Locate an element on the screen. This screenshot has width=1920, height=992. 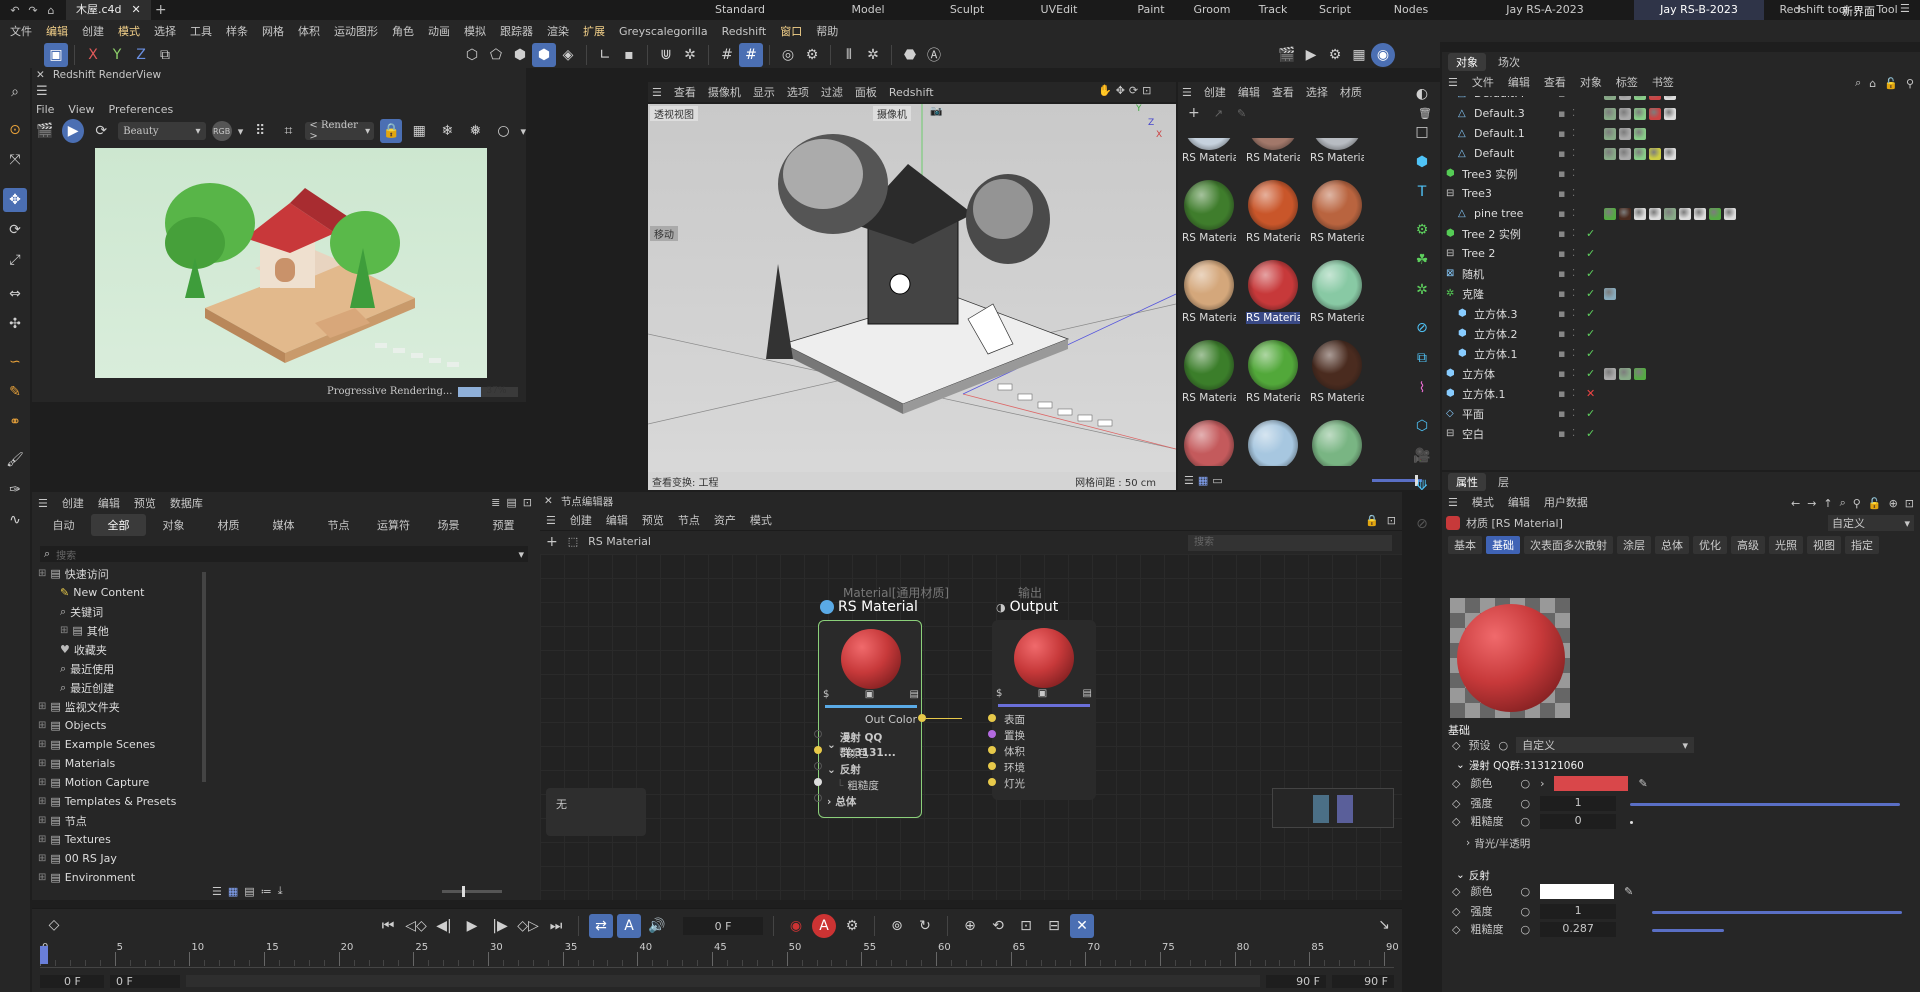
menu-item: 选择 is located at coordinates (165, 31).